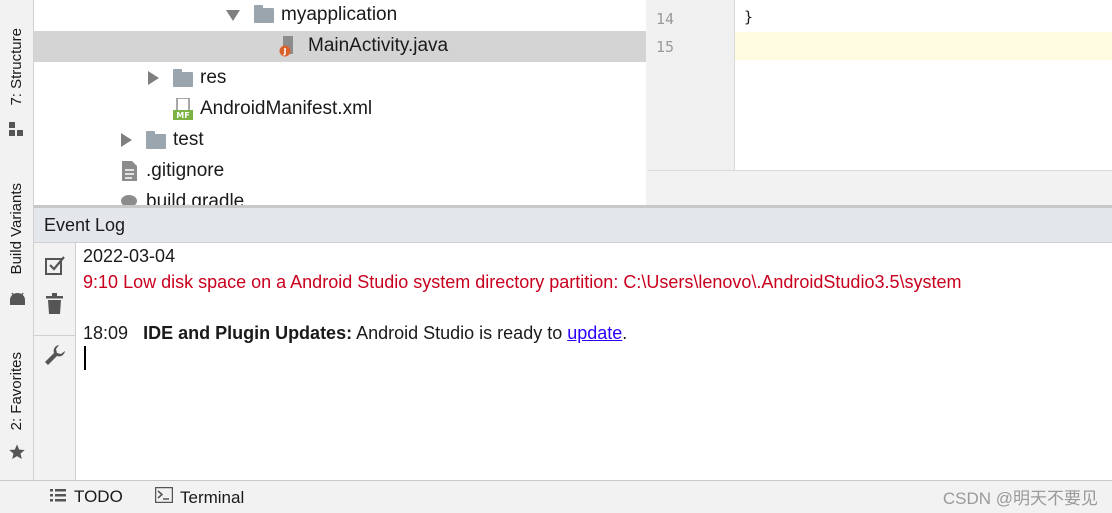 This screenshot has height=513, width=1112. I want to click on tree-item-mainactivity: J MainActivity.java, so click(340, 46).